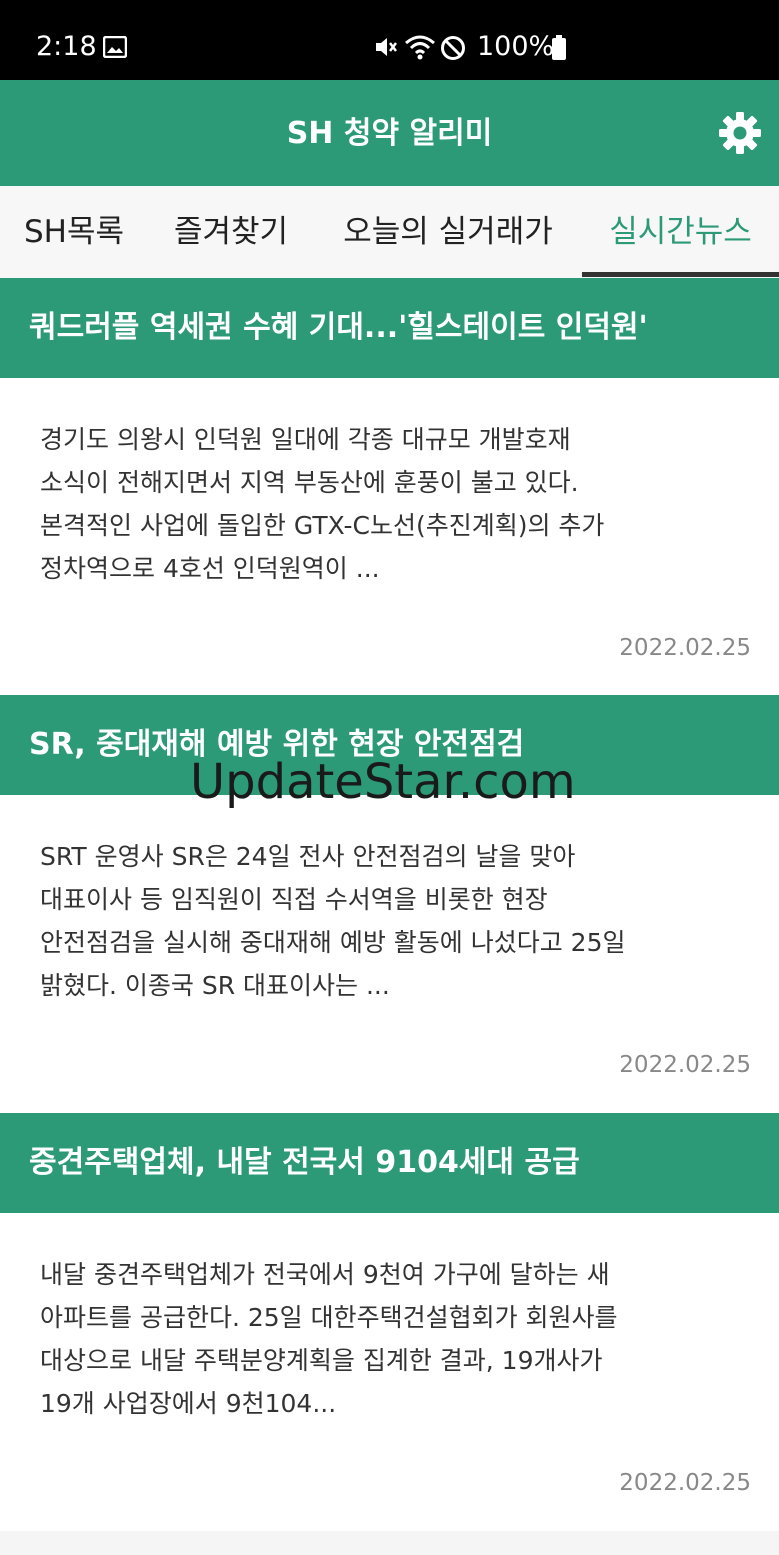 The width and height of the screenshot is (779, 1555). I want to click on image-icon, so click(115, 47).